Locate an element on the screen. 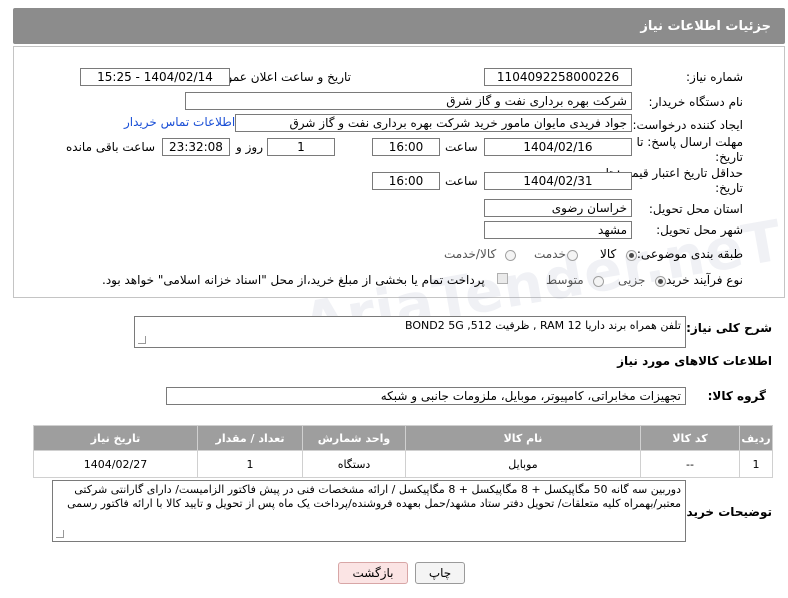 This screenshot has width=788, height=598. process-label: نوع فرآیند خرید : is located at coordinates (700, 280).